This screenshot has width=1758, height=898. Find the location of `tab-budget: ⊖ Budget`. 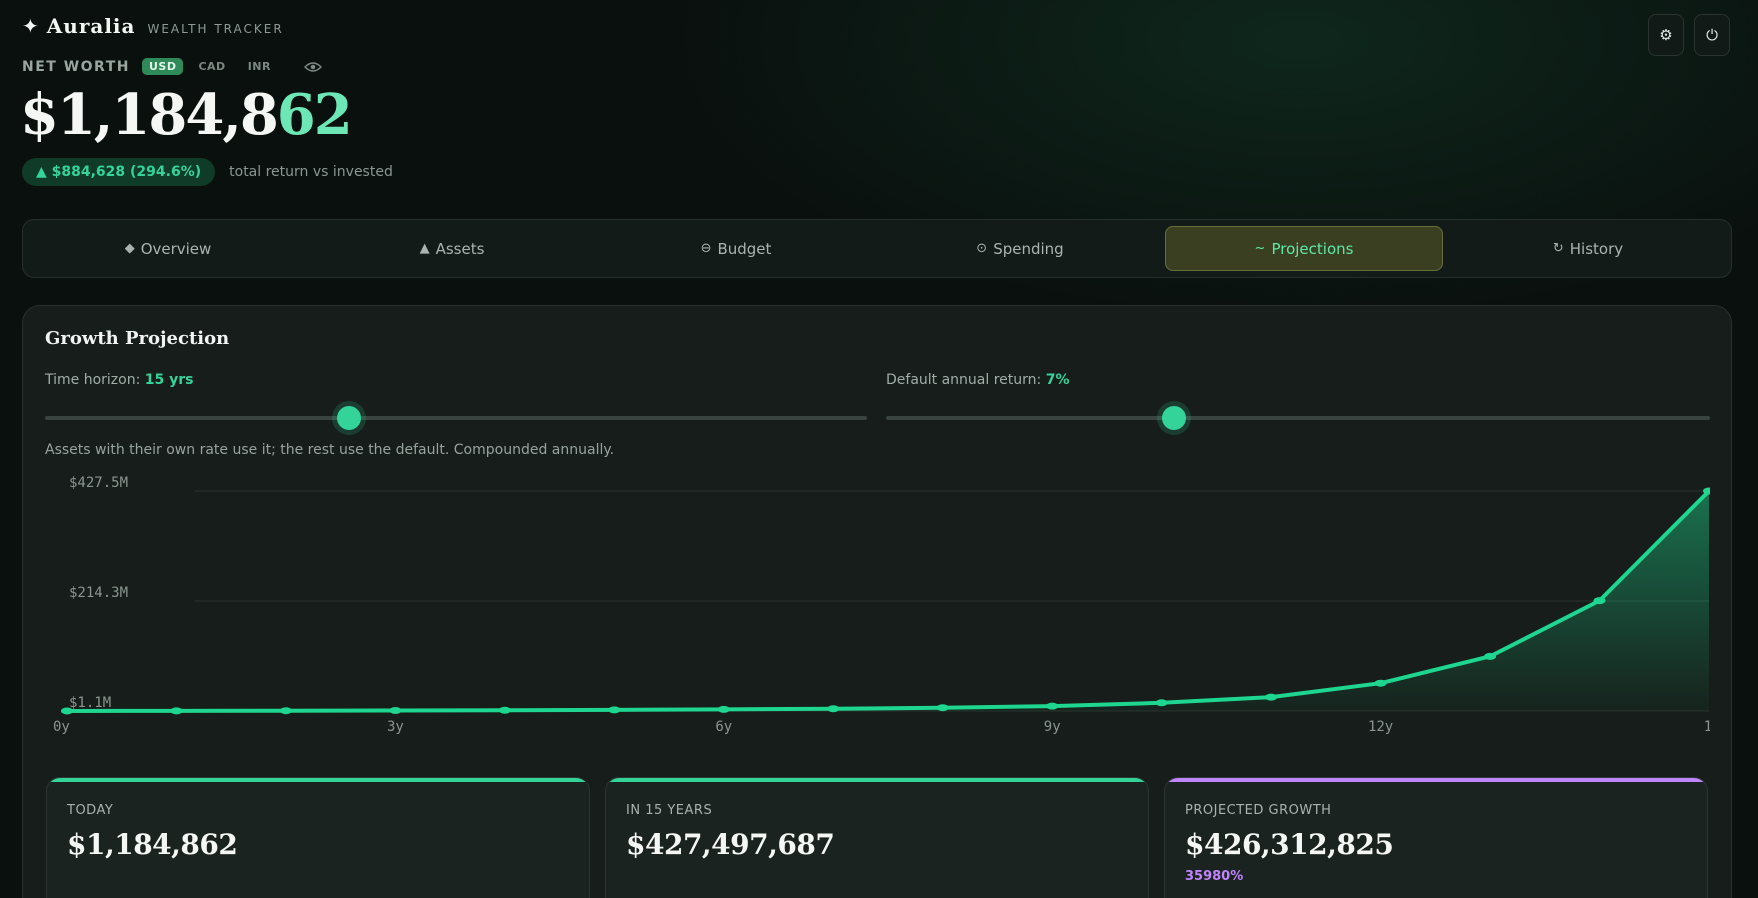

tab-budget: ⊖ Budget is located at coordinates (736, 248).